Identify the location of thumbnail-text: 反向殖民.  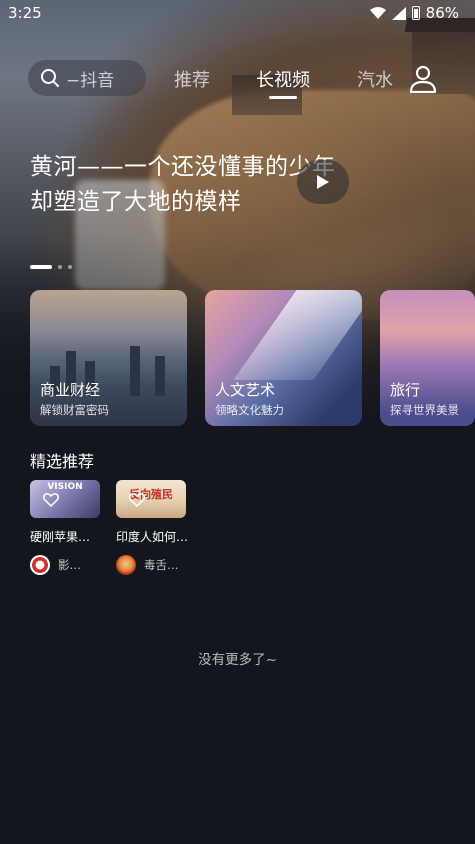
(151, 494).